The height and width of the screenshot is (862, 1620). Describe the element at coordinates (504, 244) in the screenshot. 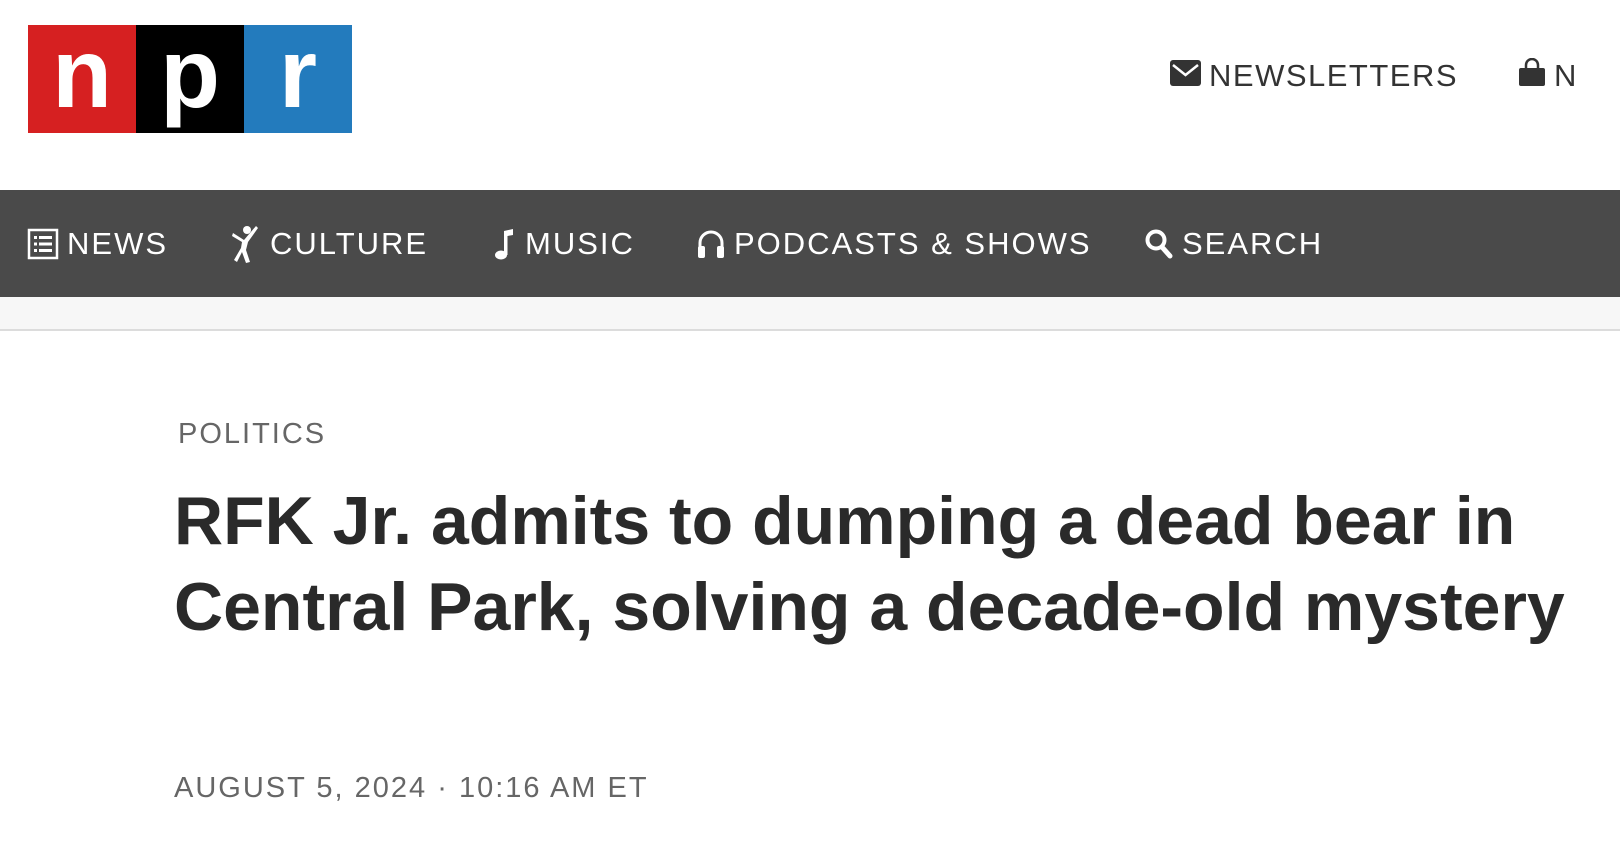

I see `music-note-icon` at that location.